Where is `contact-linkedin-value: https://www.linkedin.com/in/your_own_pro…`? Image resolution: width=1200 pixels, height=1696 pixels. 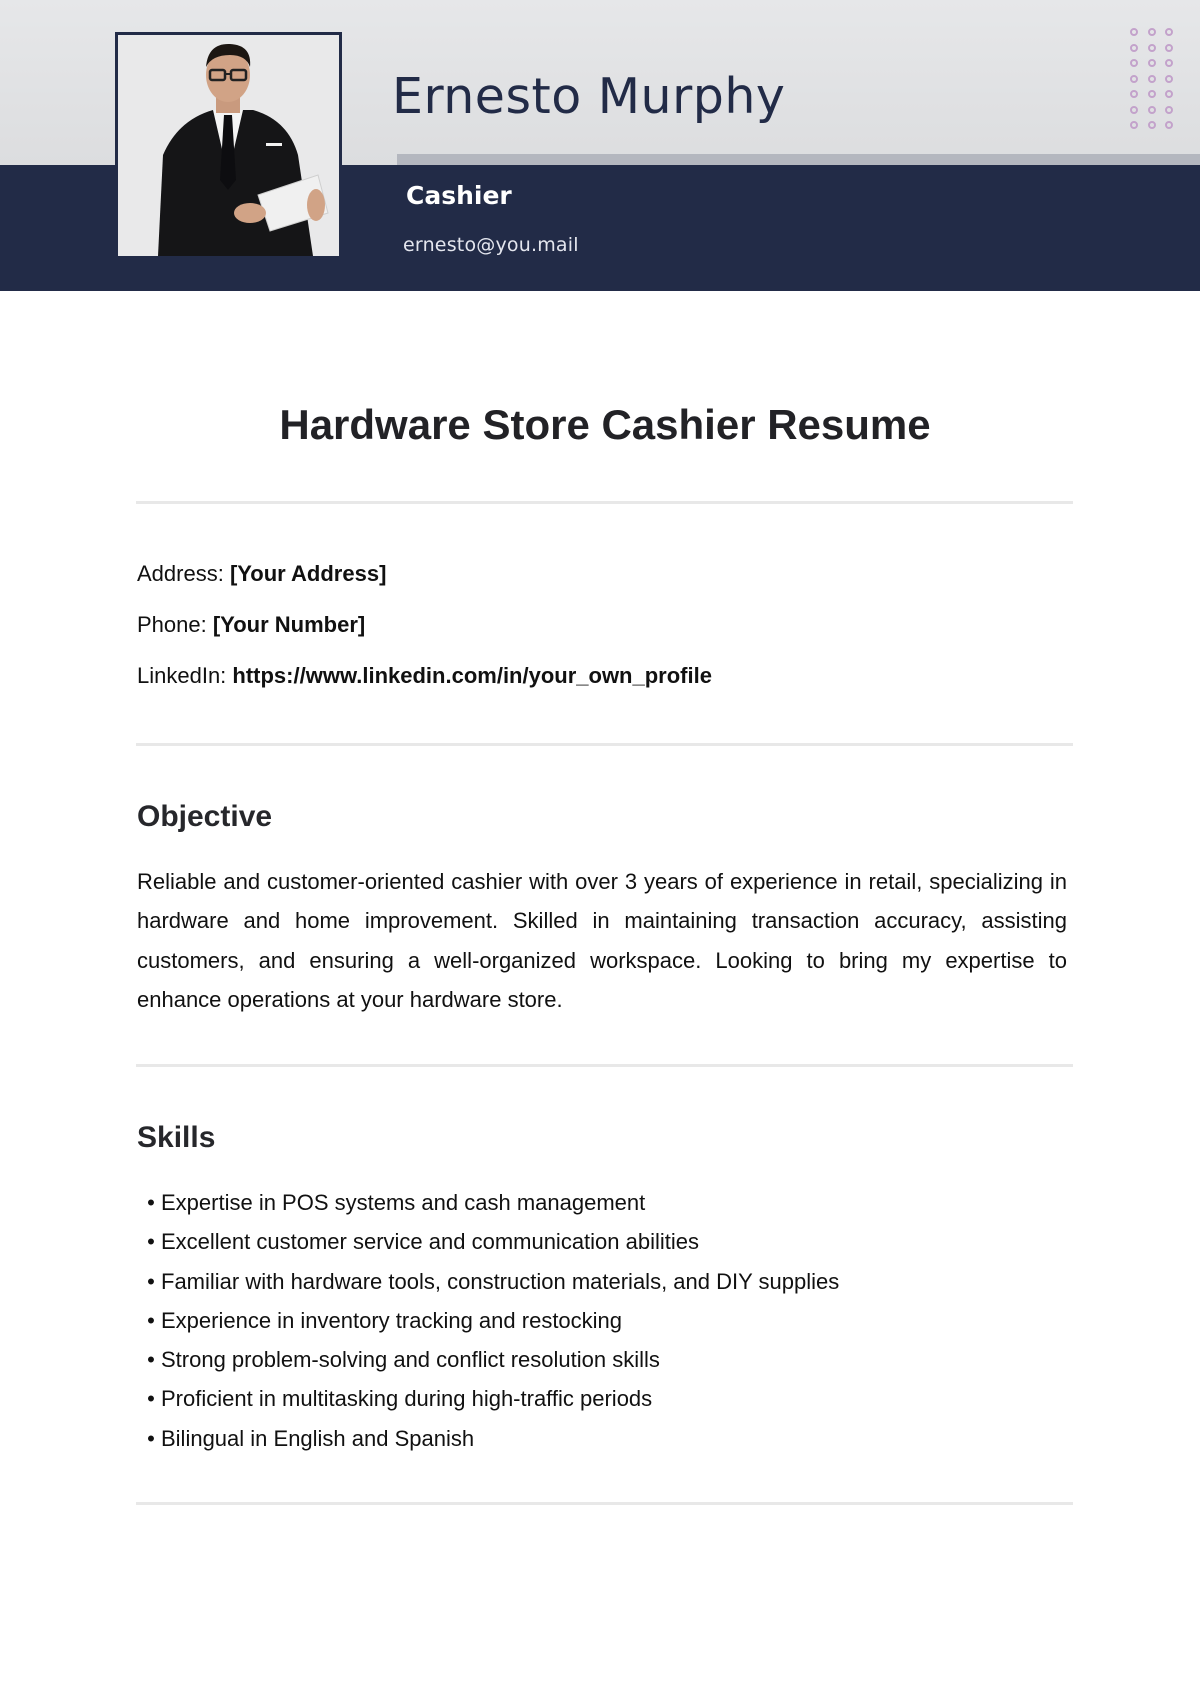 contact-linkedin-value: https://www.linkedin.com/in/your_own_pro… is located at coordinates (472, 675).